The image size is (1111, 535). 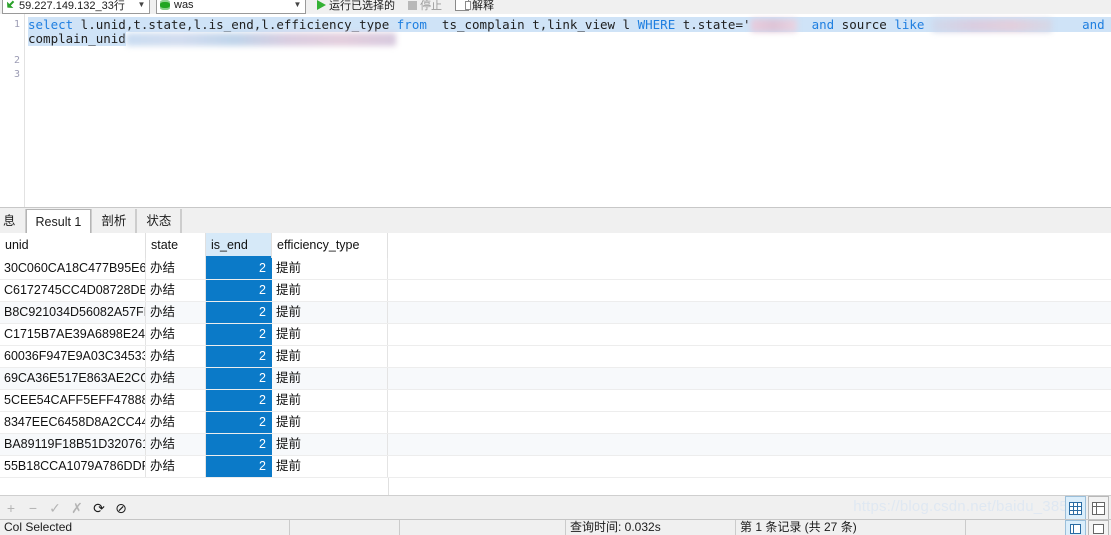 I want to click on column-header-unid: unid, so click(x=73, y=245).